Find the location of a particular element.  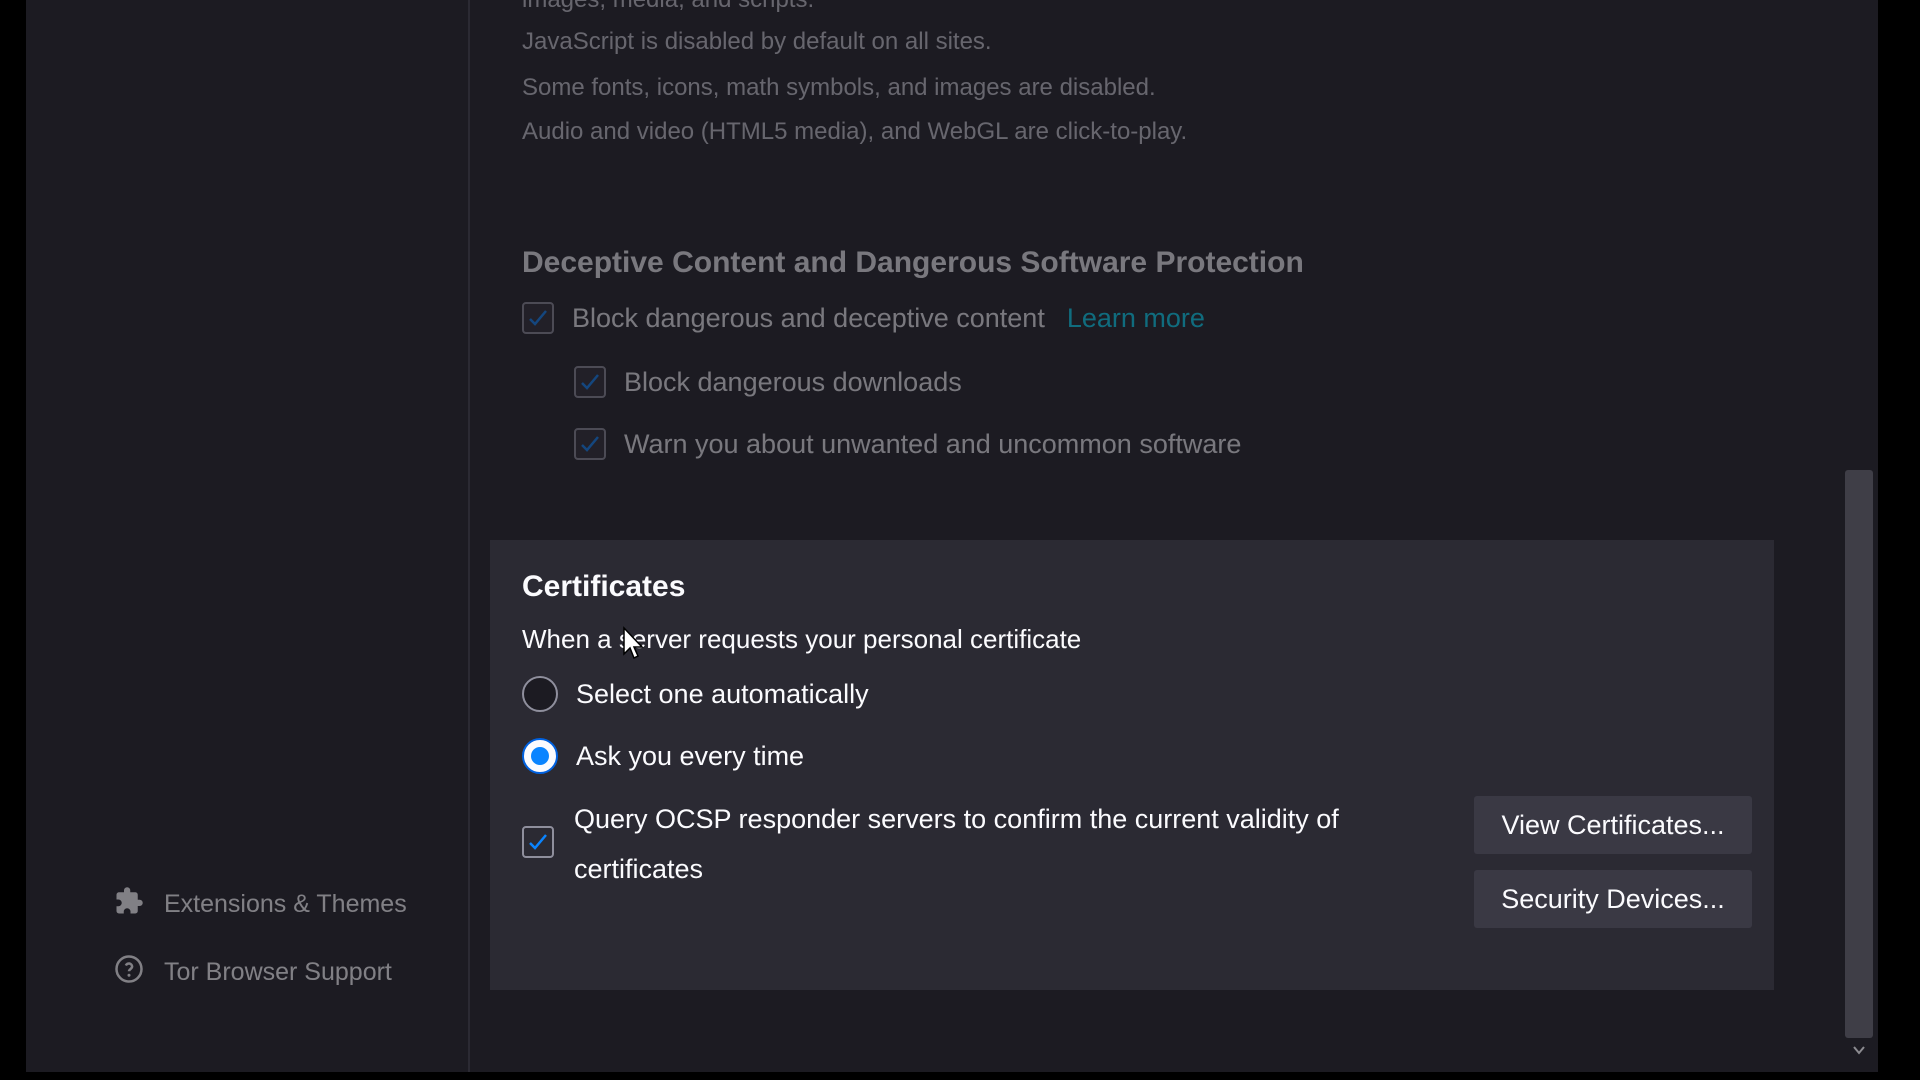

help-icon is located at coordinates (129, 972).